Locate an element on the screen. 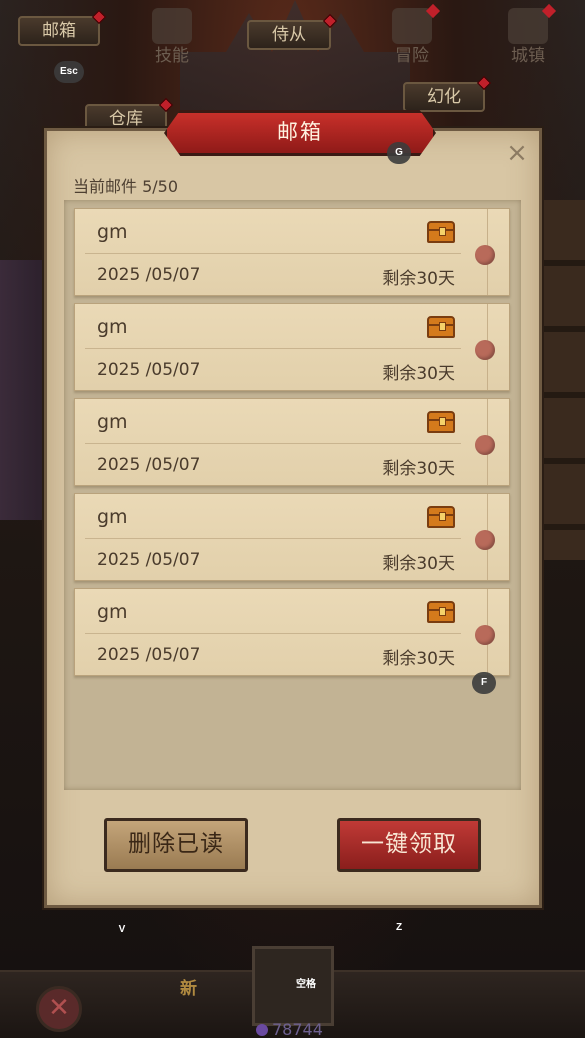 The width and height of the screenshot is (585, 1038). key-hint-g: G is located at coordinates (399, 153).